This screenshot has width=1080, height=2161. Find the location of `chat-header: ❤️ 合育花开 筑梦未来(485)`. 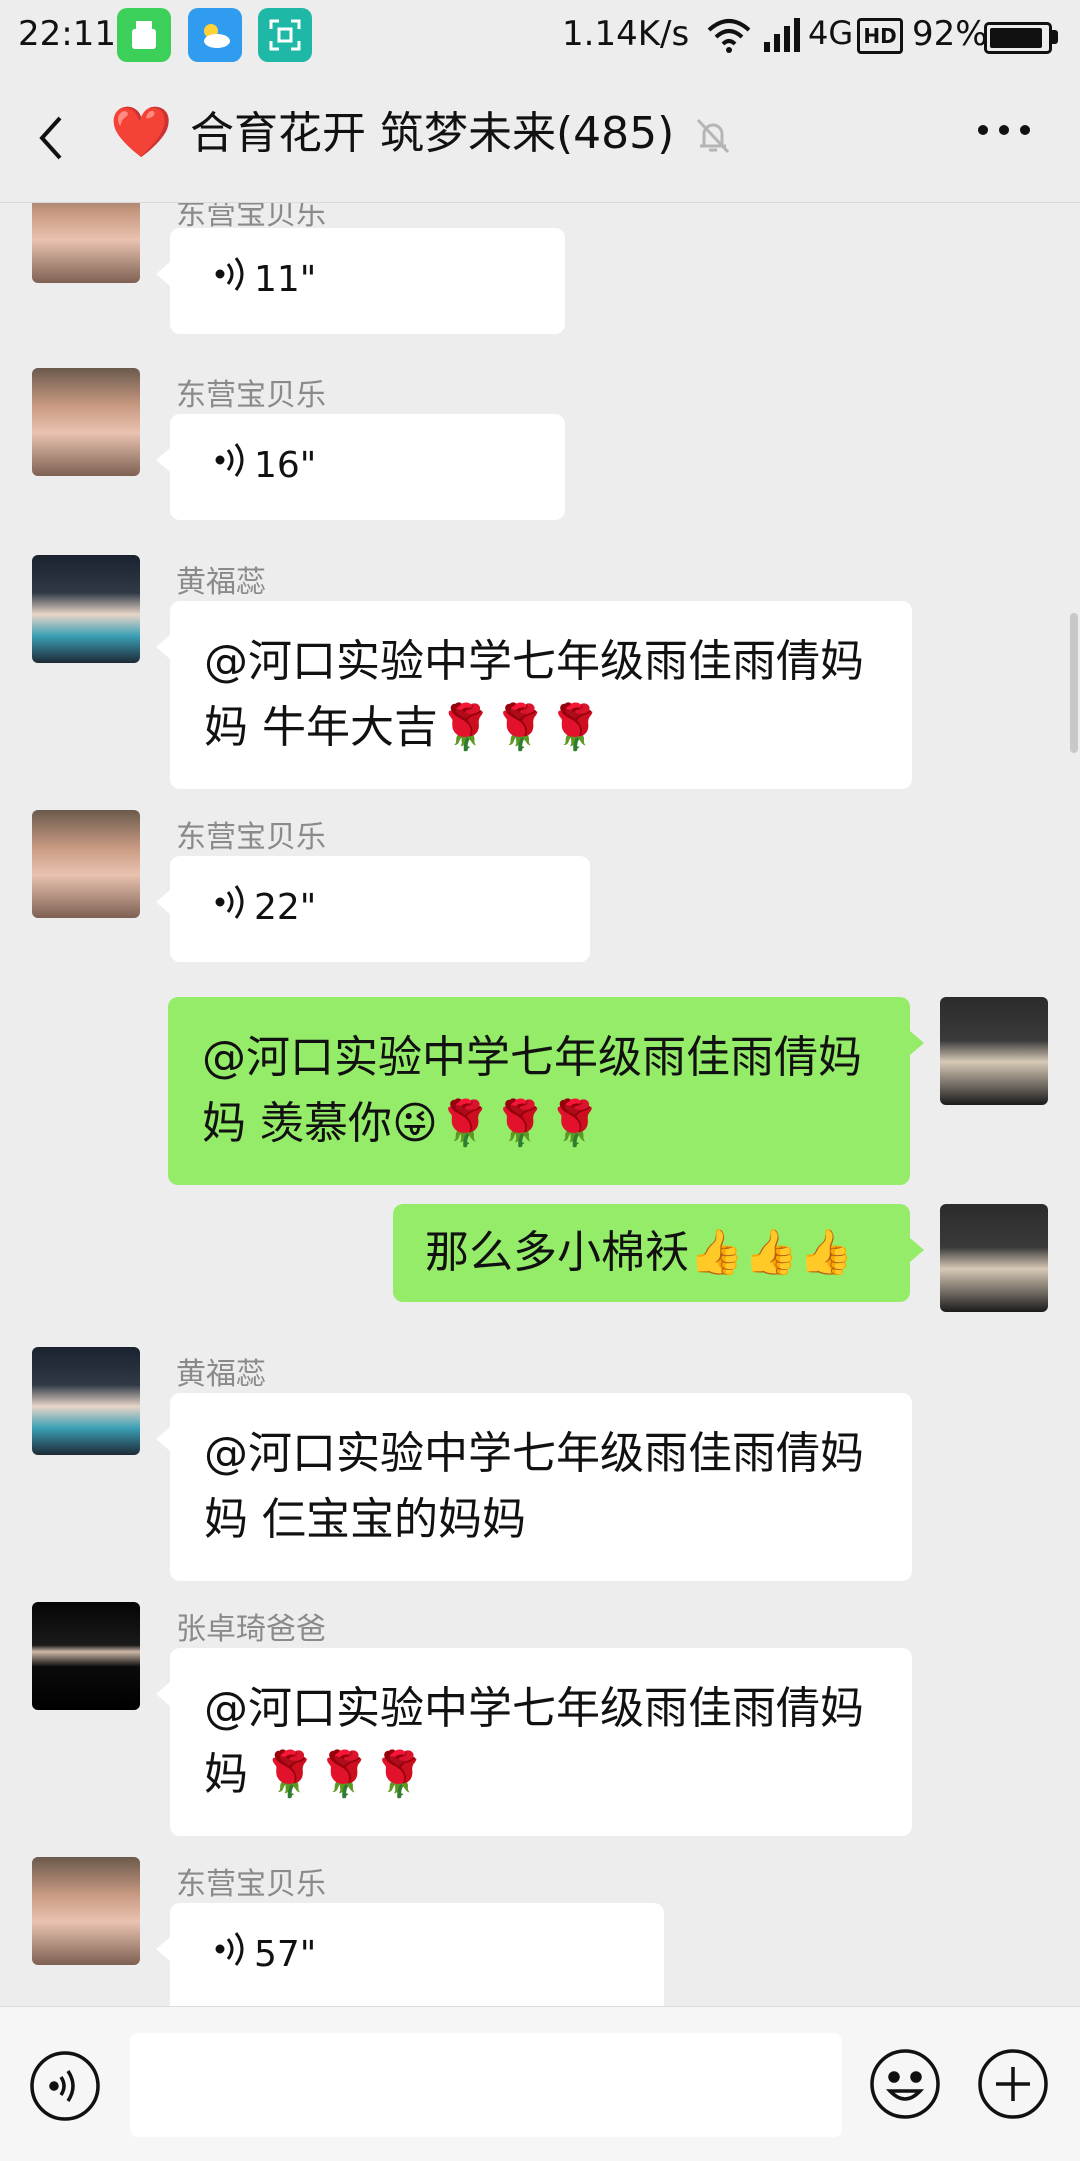

chat-header: ❤️ 合育花开 筑梦未来(485) is located at coordinates (540, 138).